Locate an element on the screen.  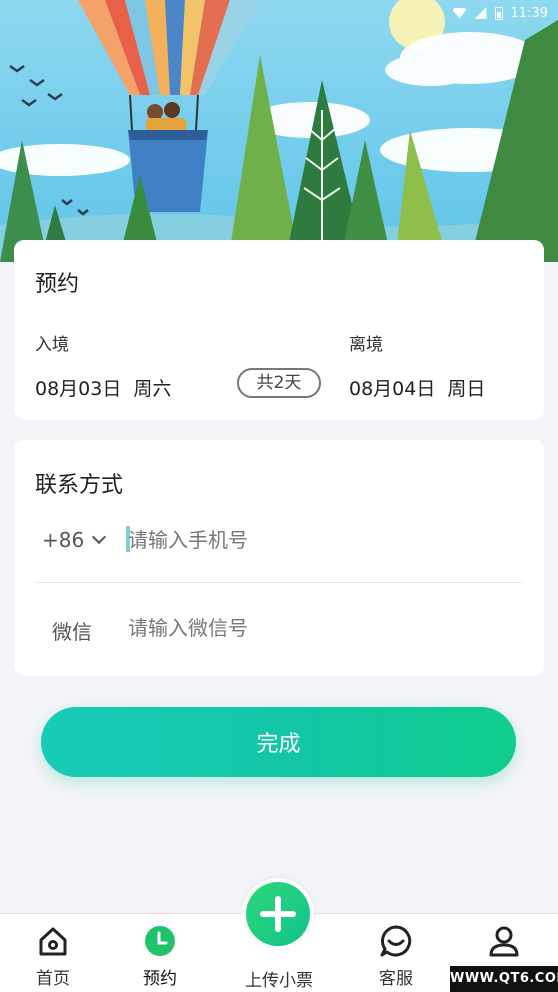
tab-label-home: 首页 is located at coordinates (53, 979).